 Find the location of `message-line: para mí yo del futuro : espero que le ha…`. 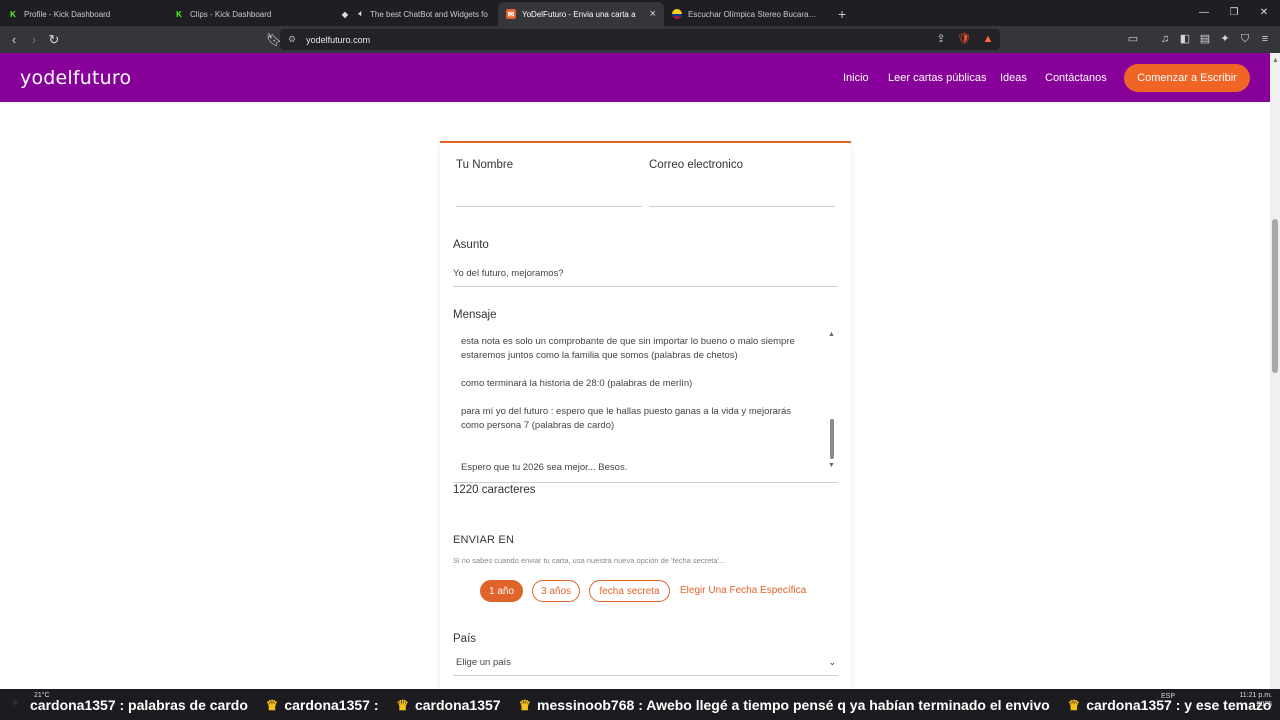

message-line: para mí yo del futuro : espero que le ha… is located at coordinates (626, 411).